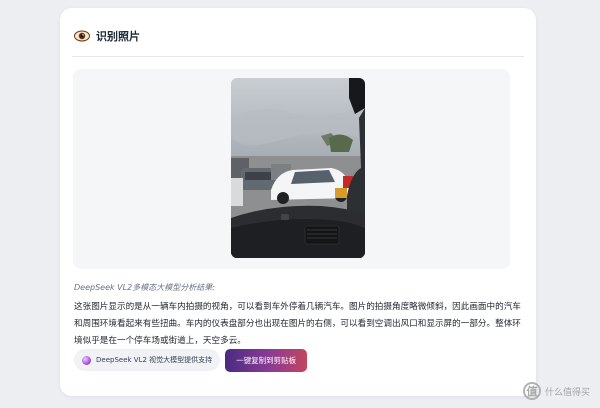 This screenshot has height=408, width=600. What do you see at coordinates (298, 36) in the screenshot?
I see `card-header: 识别照片` at bounding box center [298, 36].